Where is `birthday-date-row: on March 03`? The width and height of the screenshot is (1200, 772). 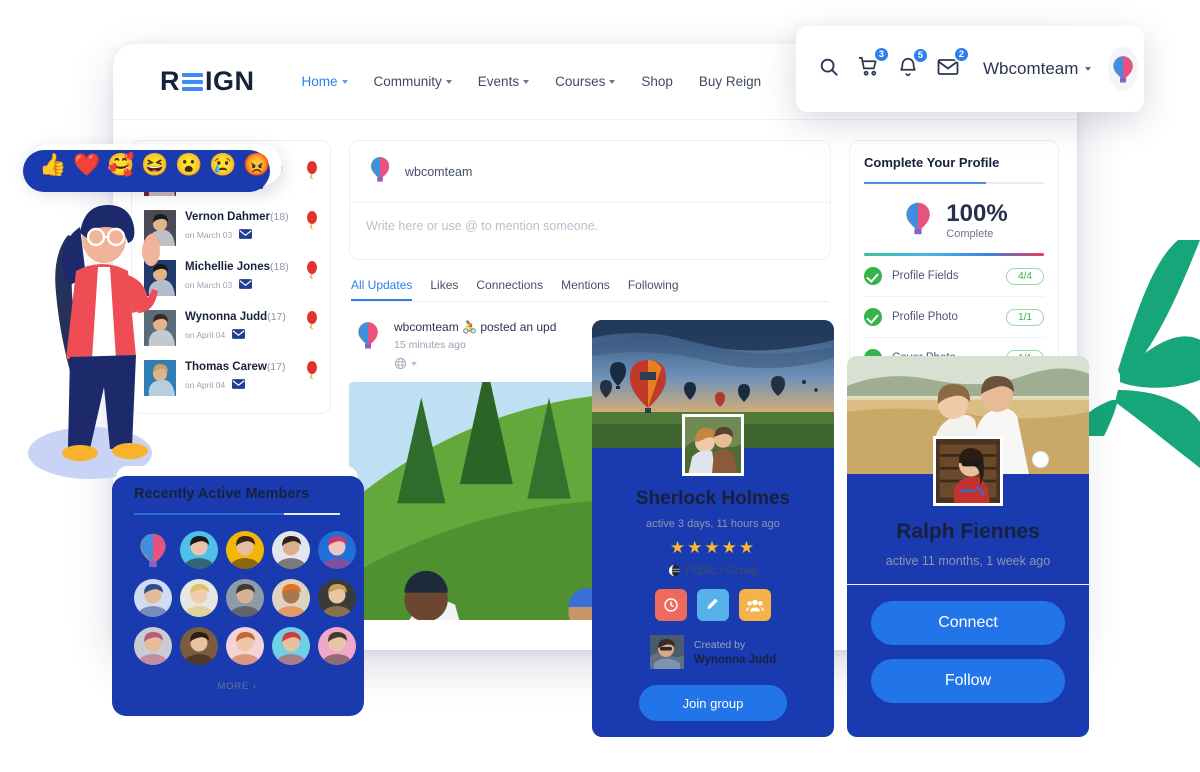 birthday-date-row: on March 03 is located at coordinates (241, 235).